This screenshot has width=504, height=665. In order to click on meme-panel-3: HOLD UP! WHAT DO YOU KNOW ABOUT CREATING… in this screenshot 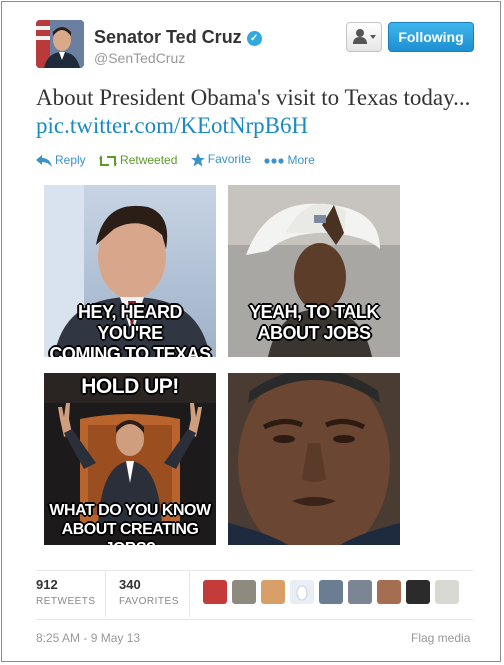, I will do `click(130, 459)`.